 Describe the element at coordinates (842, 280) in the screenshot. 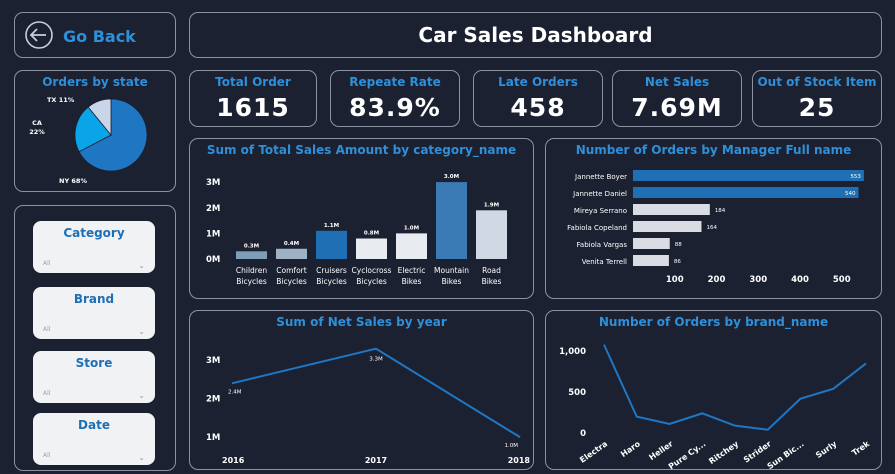

I see `x-tick-label: 500` at that location.